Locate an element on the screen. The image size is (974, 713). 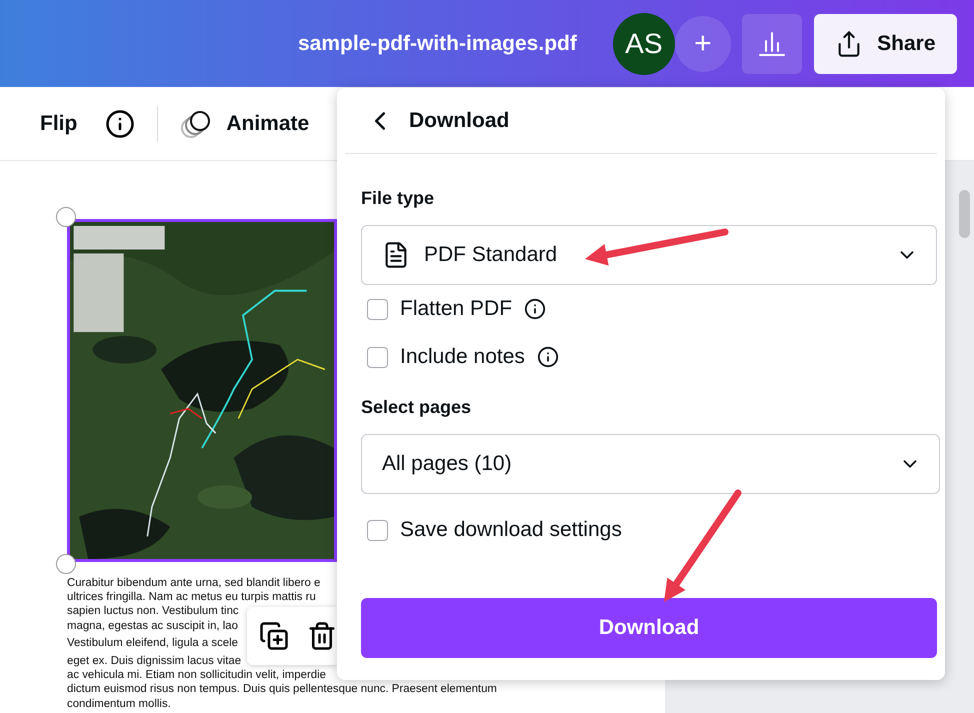
select-pages-label: Select pages is located at coordinates (416, 407).